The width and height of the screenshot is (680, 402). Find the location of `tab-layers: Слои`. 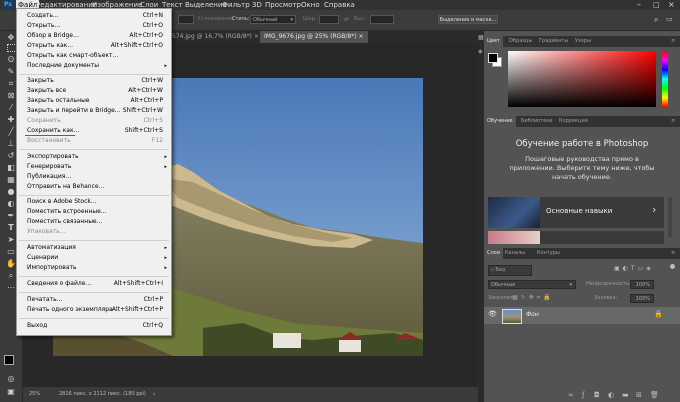

tab-layers: Слои is located at coordinates (493, 253).